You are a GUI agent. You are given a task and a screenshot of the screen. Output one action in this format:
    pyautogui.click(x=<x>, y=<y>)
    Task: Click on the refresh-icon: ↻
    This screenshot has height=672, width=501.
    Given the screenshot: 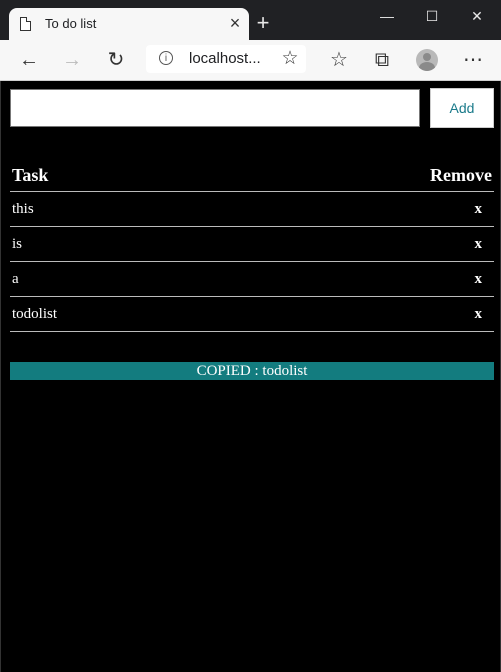 What is the action you would take?
    pyautogui.click(x=116, y=60)
    